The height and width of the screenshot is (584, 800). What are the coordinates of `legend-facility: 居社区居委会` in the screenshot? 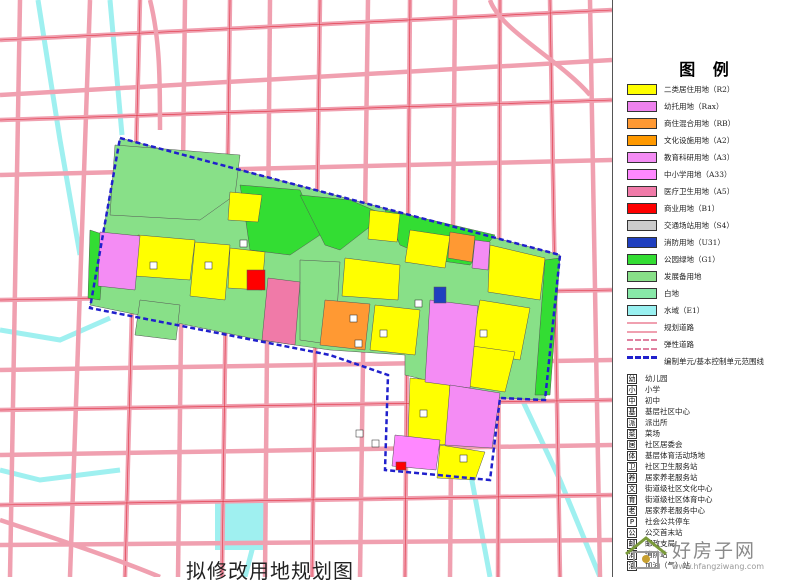 It's located at (655, 444).